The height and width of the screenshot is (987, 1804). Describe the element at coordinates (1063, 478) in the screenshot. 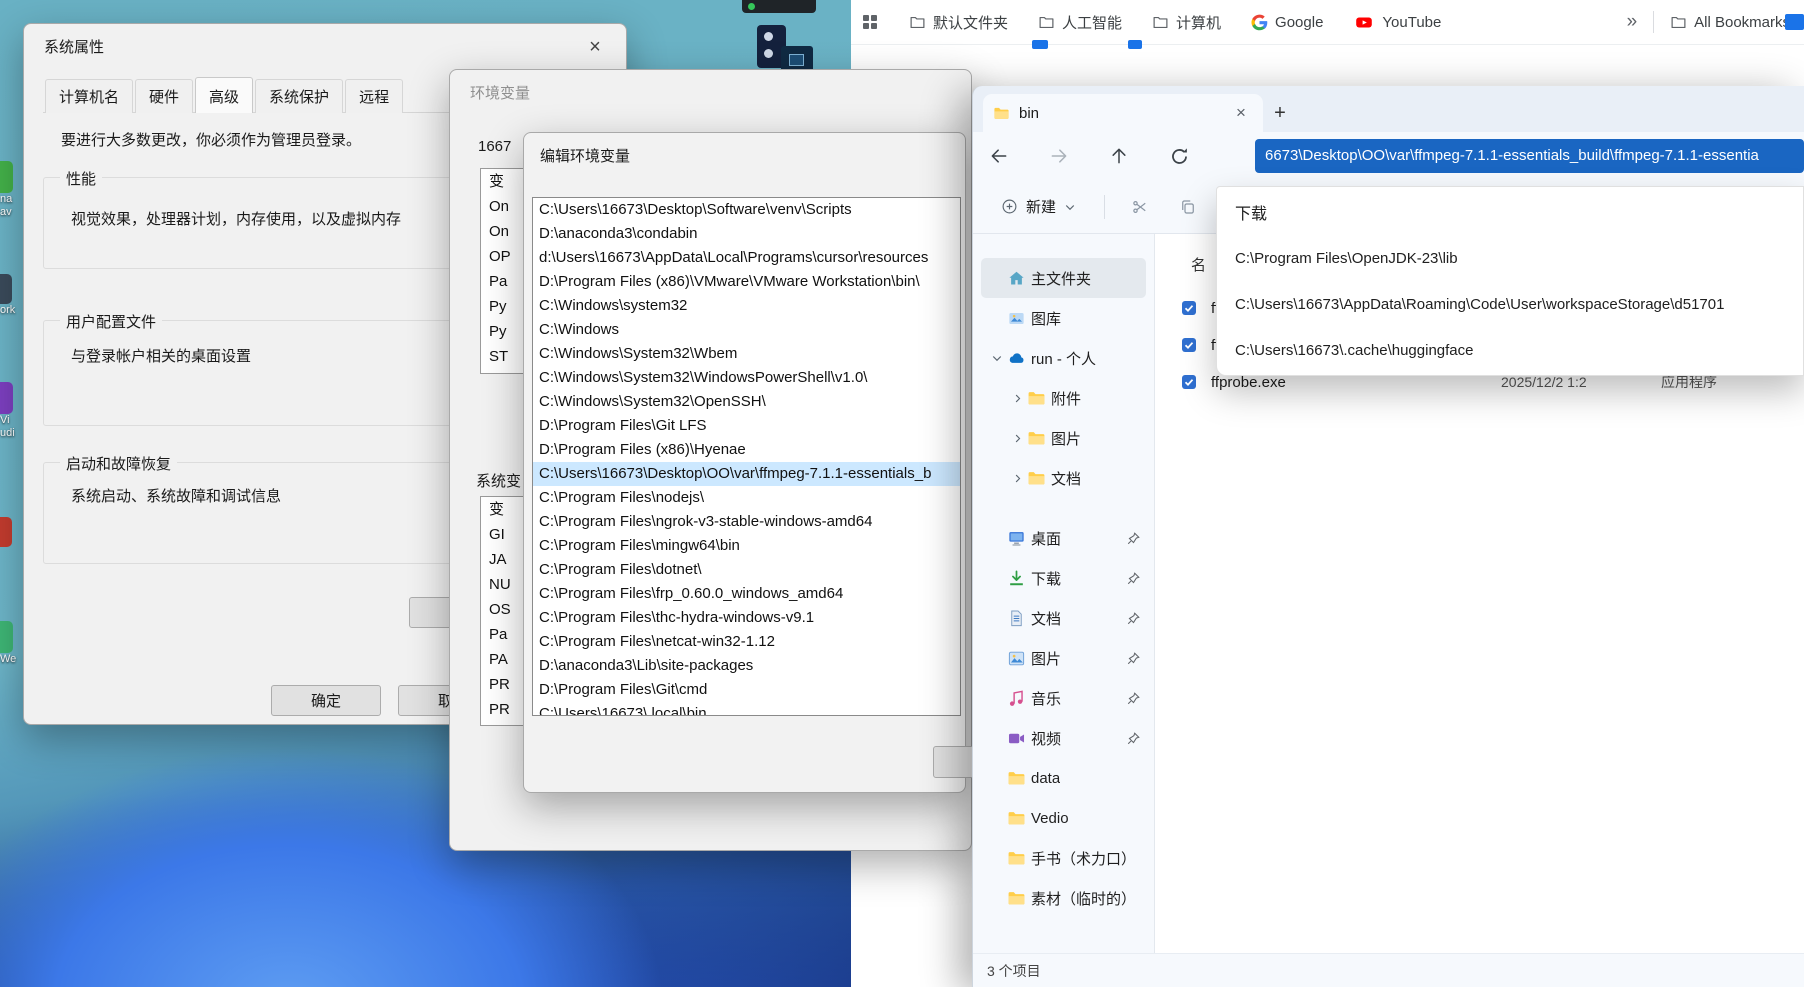

I see `nav-item-onedrive-documents: 文档` at that location.